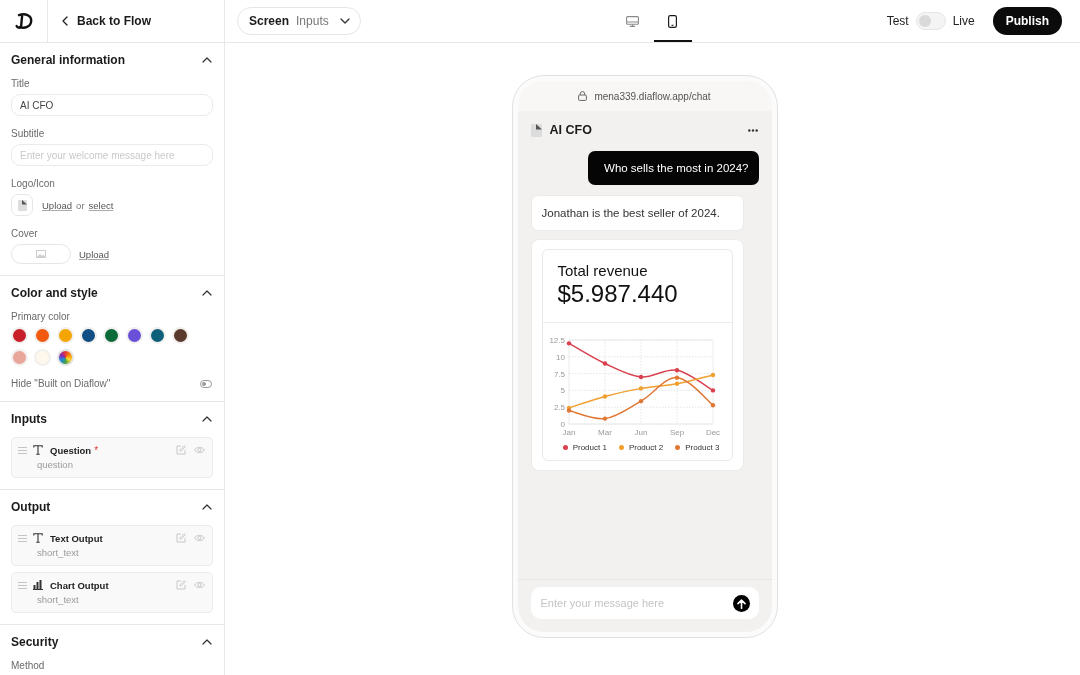 Image resolution: width=1080 pixels, height=675 pixels. Describe the element at coordinates (96, 450) in the screenshot. I see `required-mark: *` at that location.